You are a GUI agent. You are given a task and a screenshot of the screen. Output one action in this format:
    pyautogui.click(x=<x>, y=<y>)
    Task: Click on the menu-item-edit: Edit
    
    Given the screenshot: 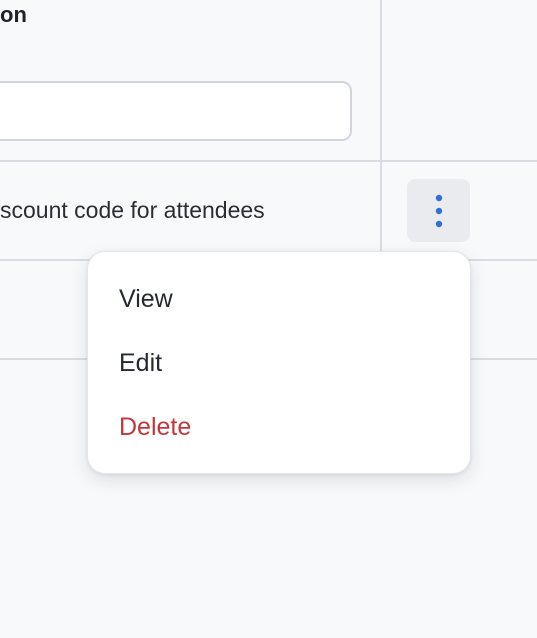 What is the action you would take?
    pyautogui.click(x=140, y=363)
    